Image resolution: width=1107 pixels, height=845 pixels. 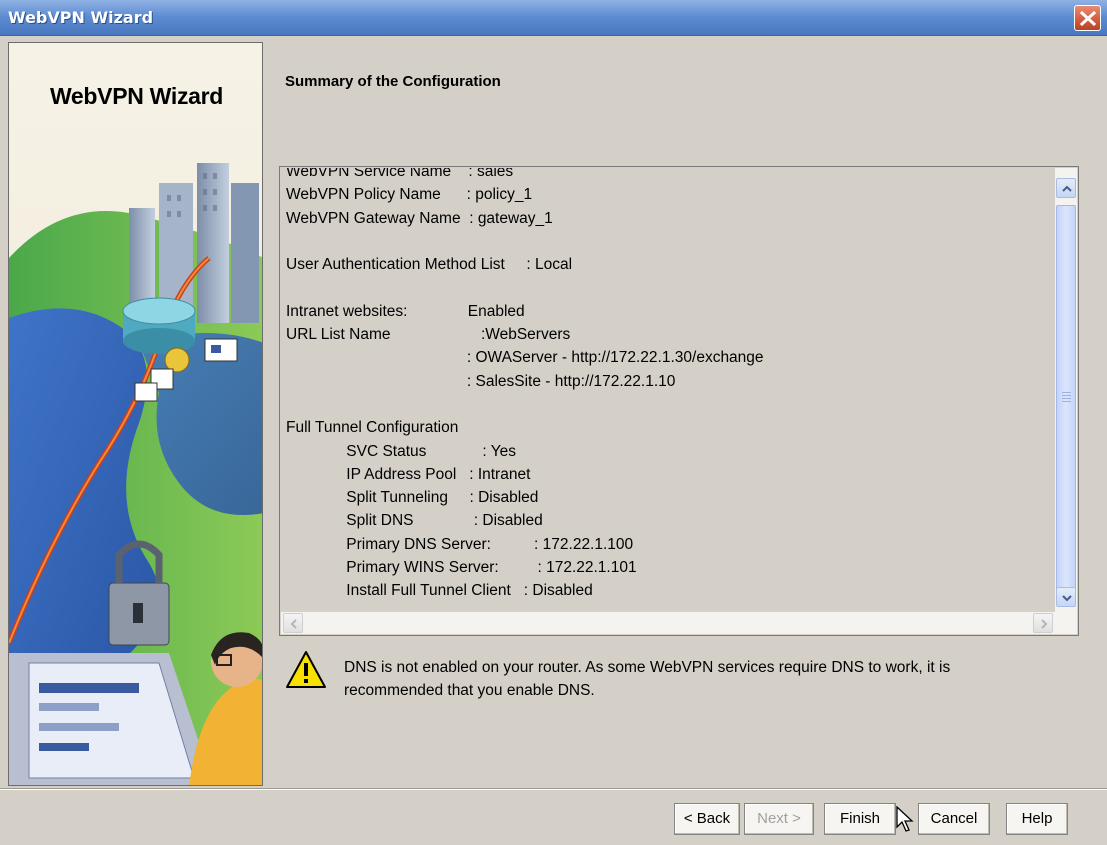 I want to click on close-icon, so click(x=1088, y=18).